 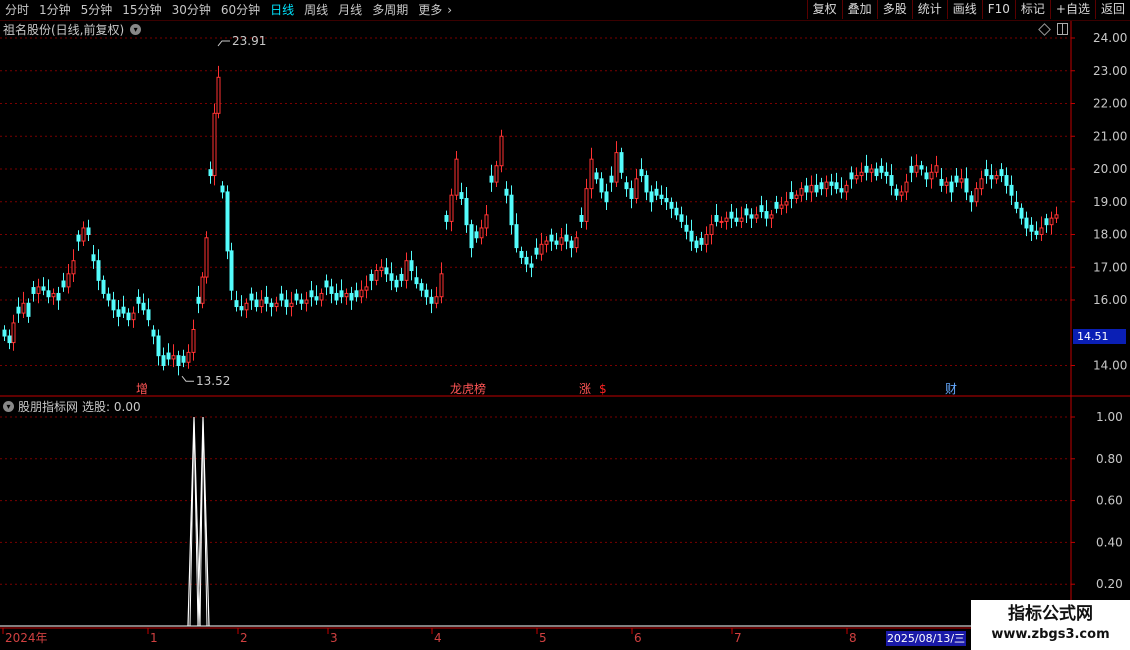 What do you see at coordinates (585, 388) in the screenshot?
I see `event-marker: 涨` at bounding box center [585, 388].